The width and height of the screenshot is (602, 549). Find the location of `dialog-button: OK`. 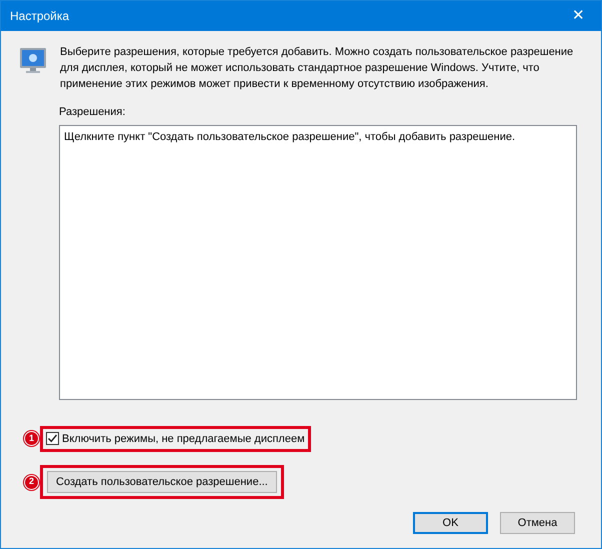

dialog-button: OK is located at coordinates (450, 523).